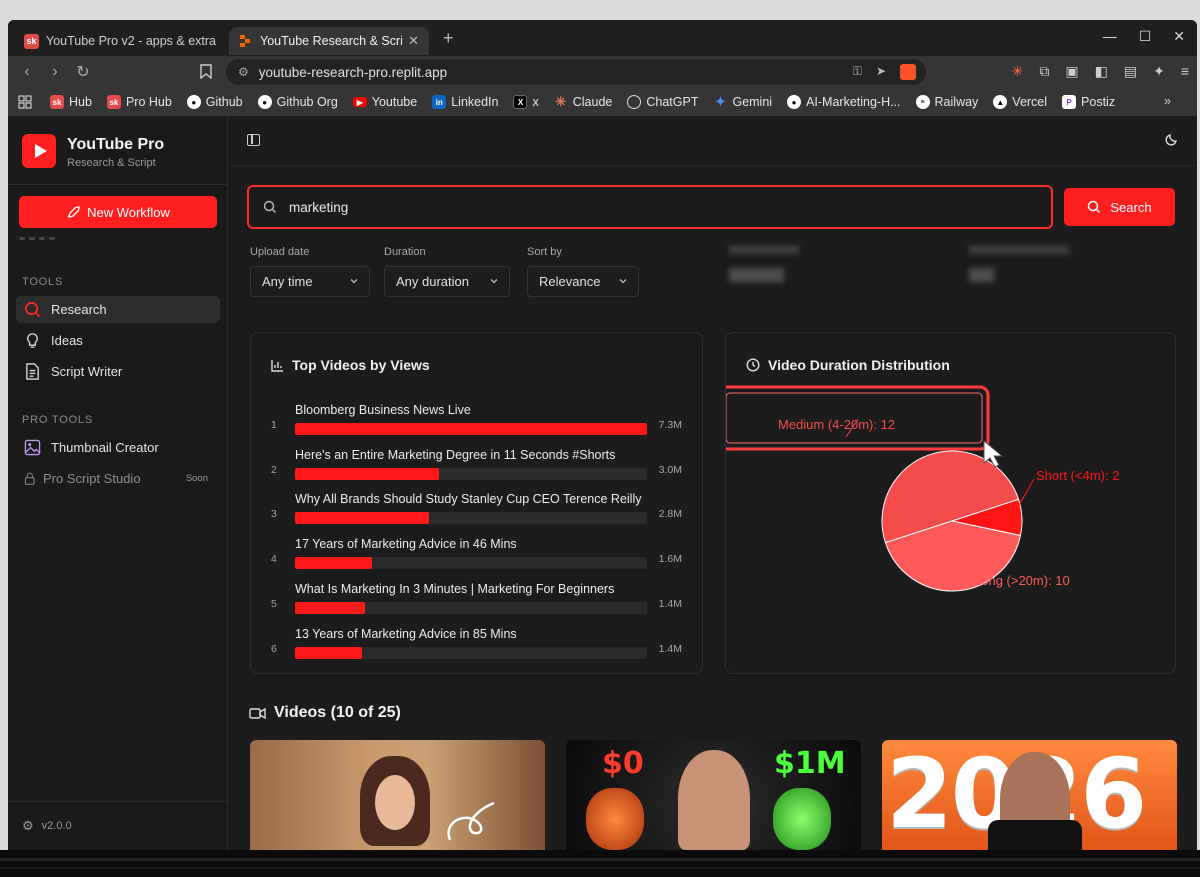 Image resolution: width=1200 pixels, height=877 pixels. What do you see at coordinates (1185, 71) in the screenshot?
I see `menu-icon: ≡` at bounding box center [1185, 71].